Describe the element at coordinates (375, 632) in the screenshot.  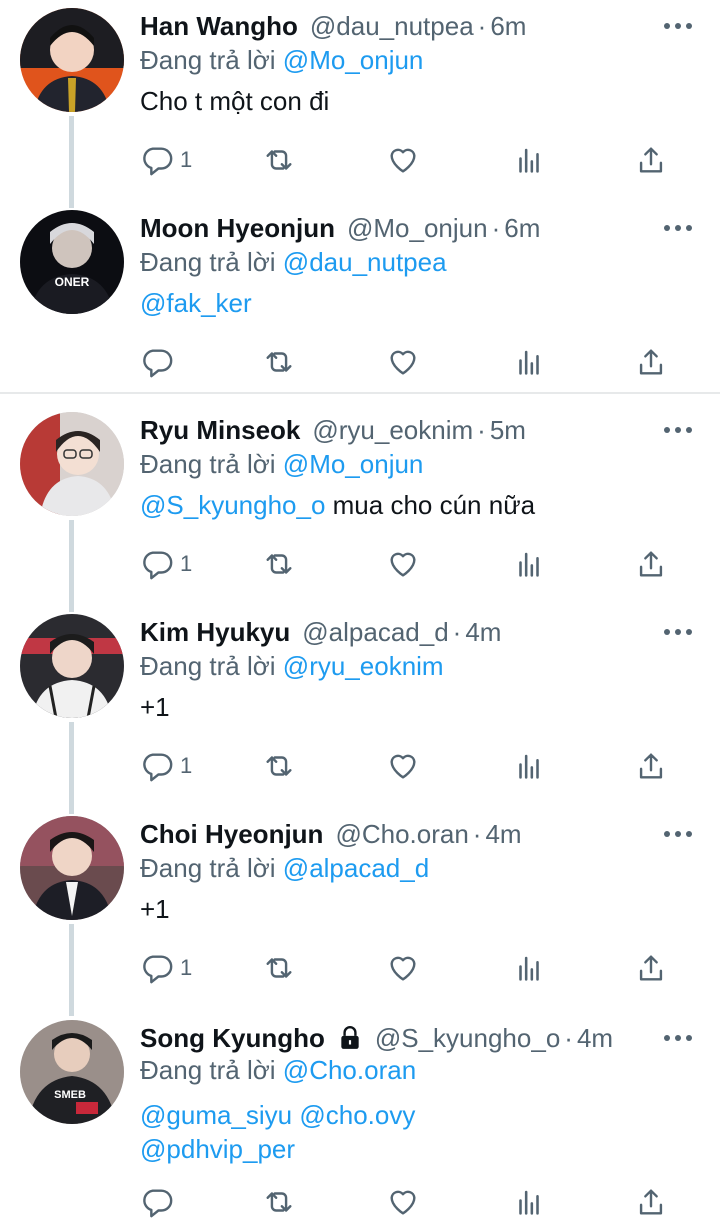
I see `user-handle: @alpacad_d` at that location.